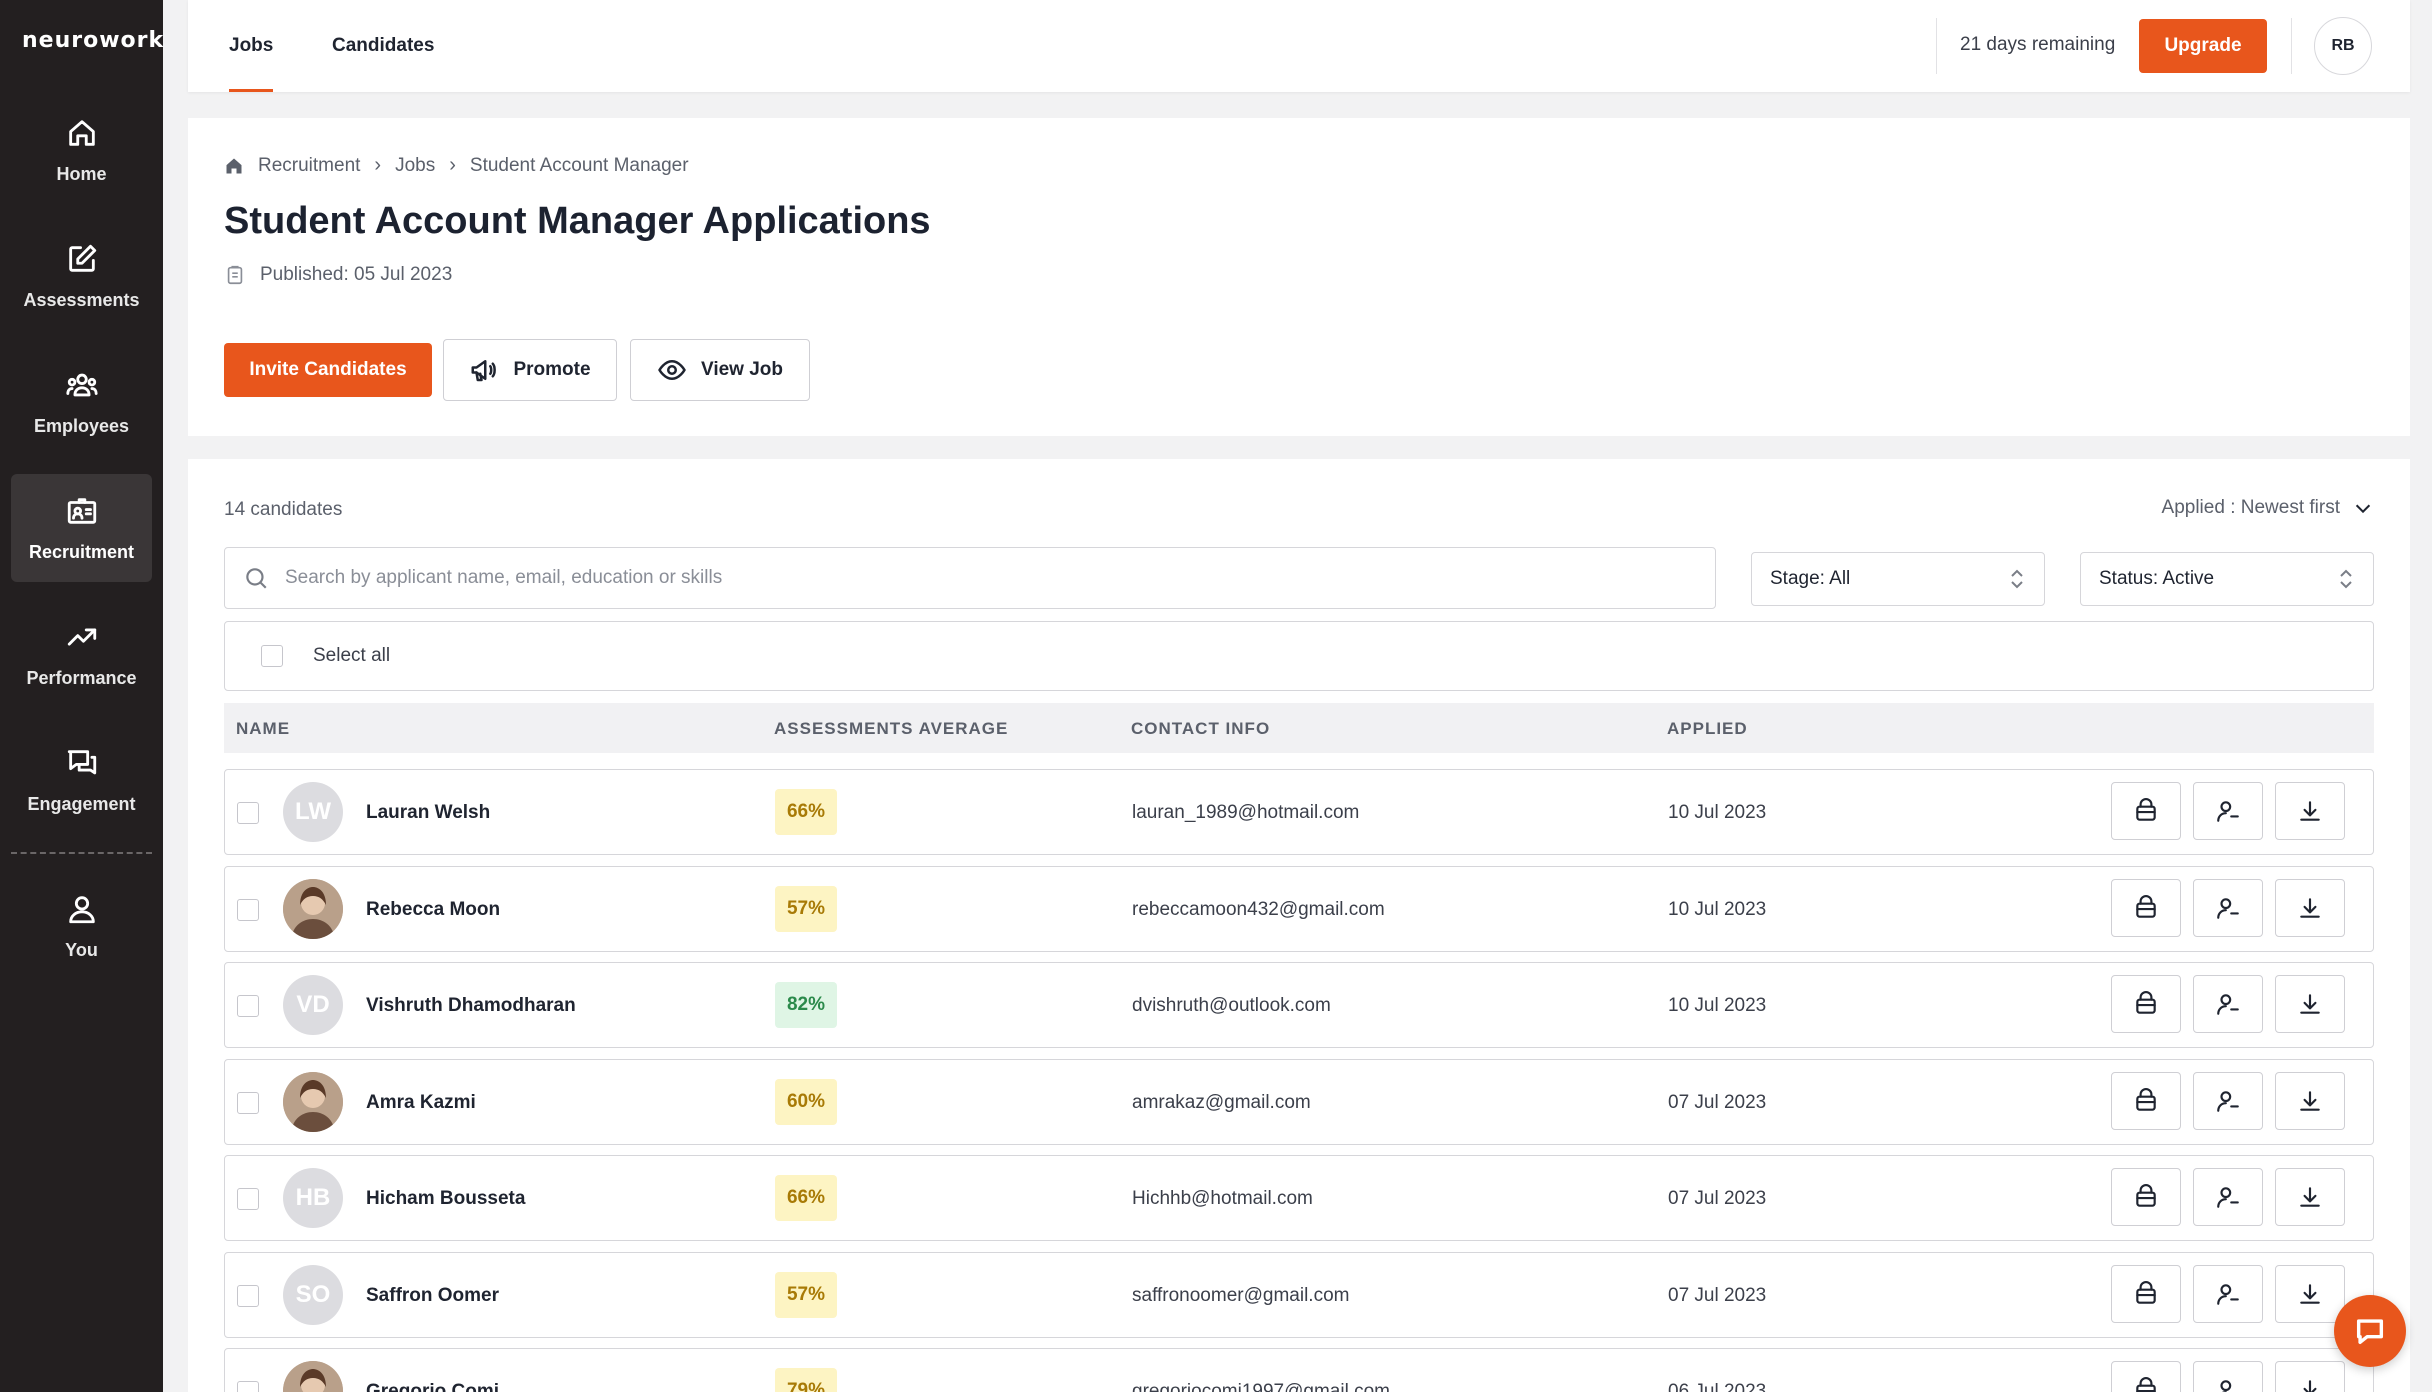 The image size is (2432, 1392). What do you see at coordinates (445, 1199) in the screenshot?
I see `candidate-name: Hicham Bousseta` at bounding box center [445, 1199].